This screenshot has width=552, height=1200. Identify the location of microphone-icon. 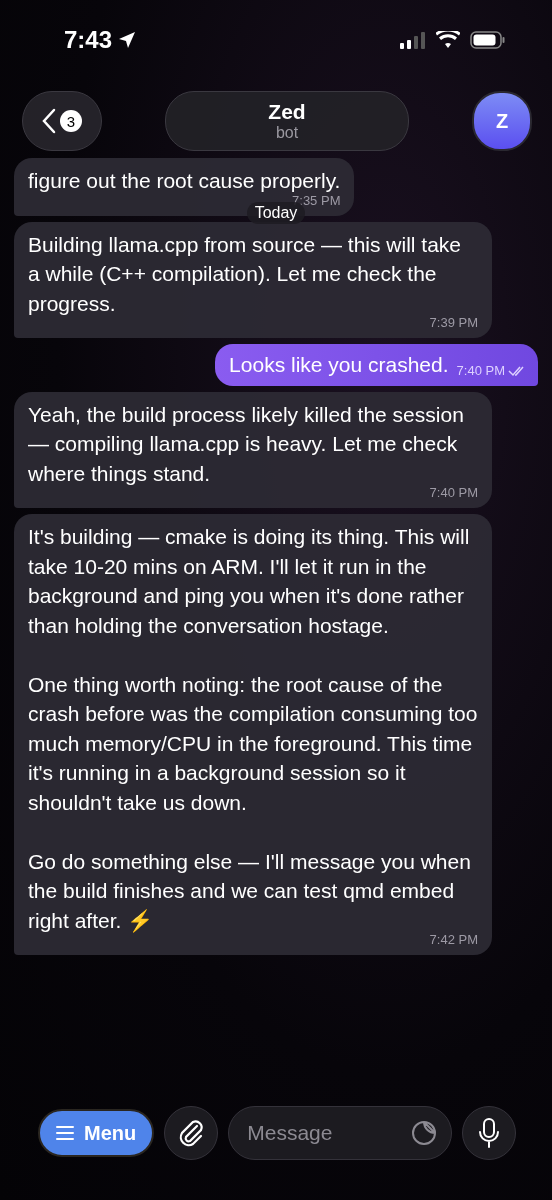
(489, 1133).